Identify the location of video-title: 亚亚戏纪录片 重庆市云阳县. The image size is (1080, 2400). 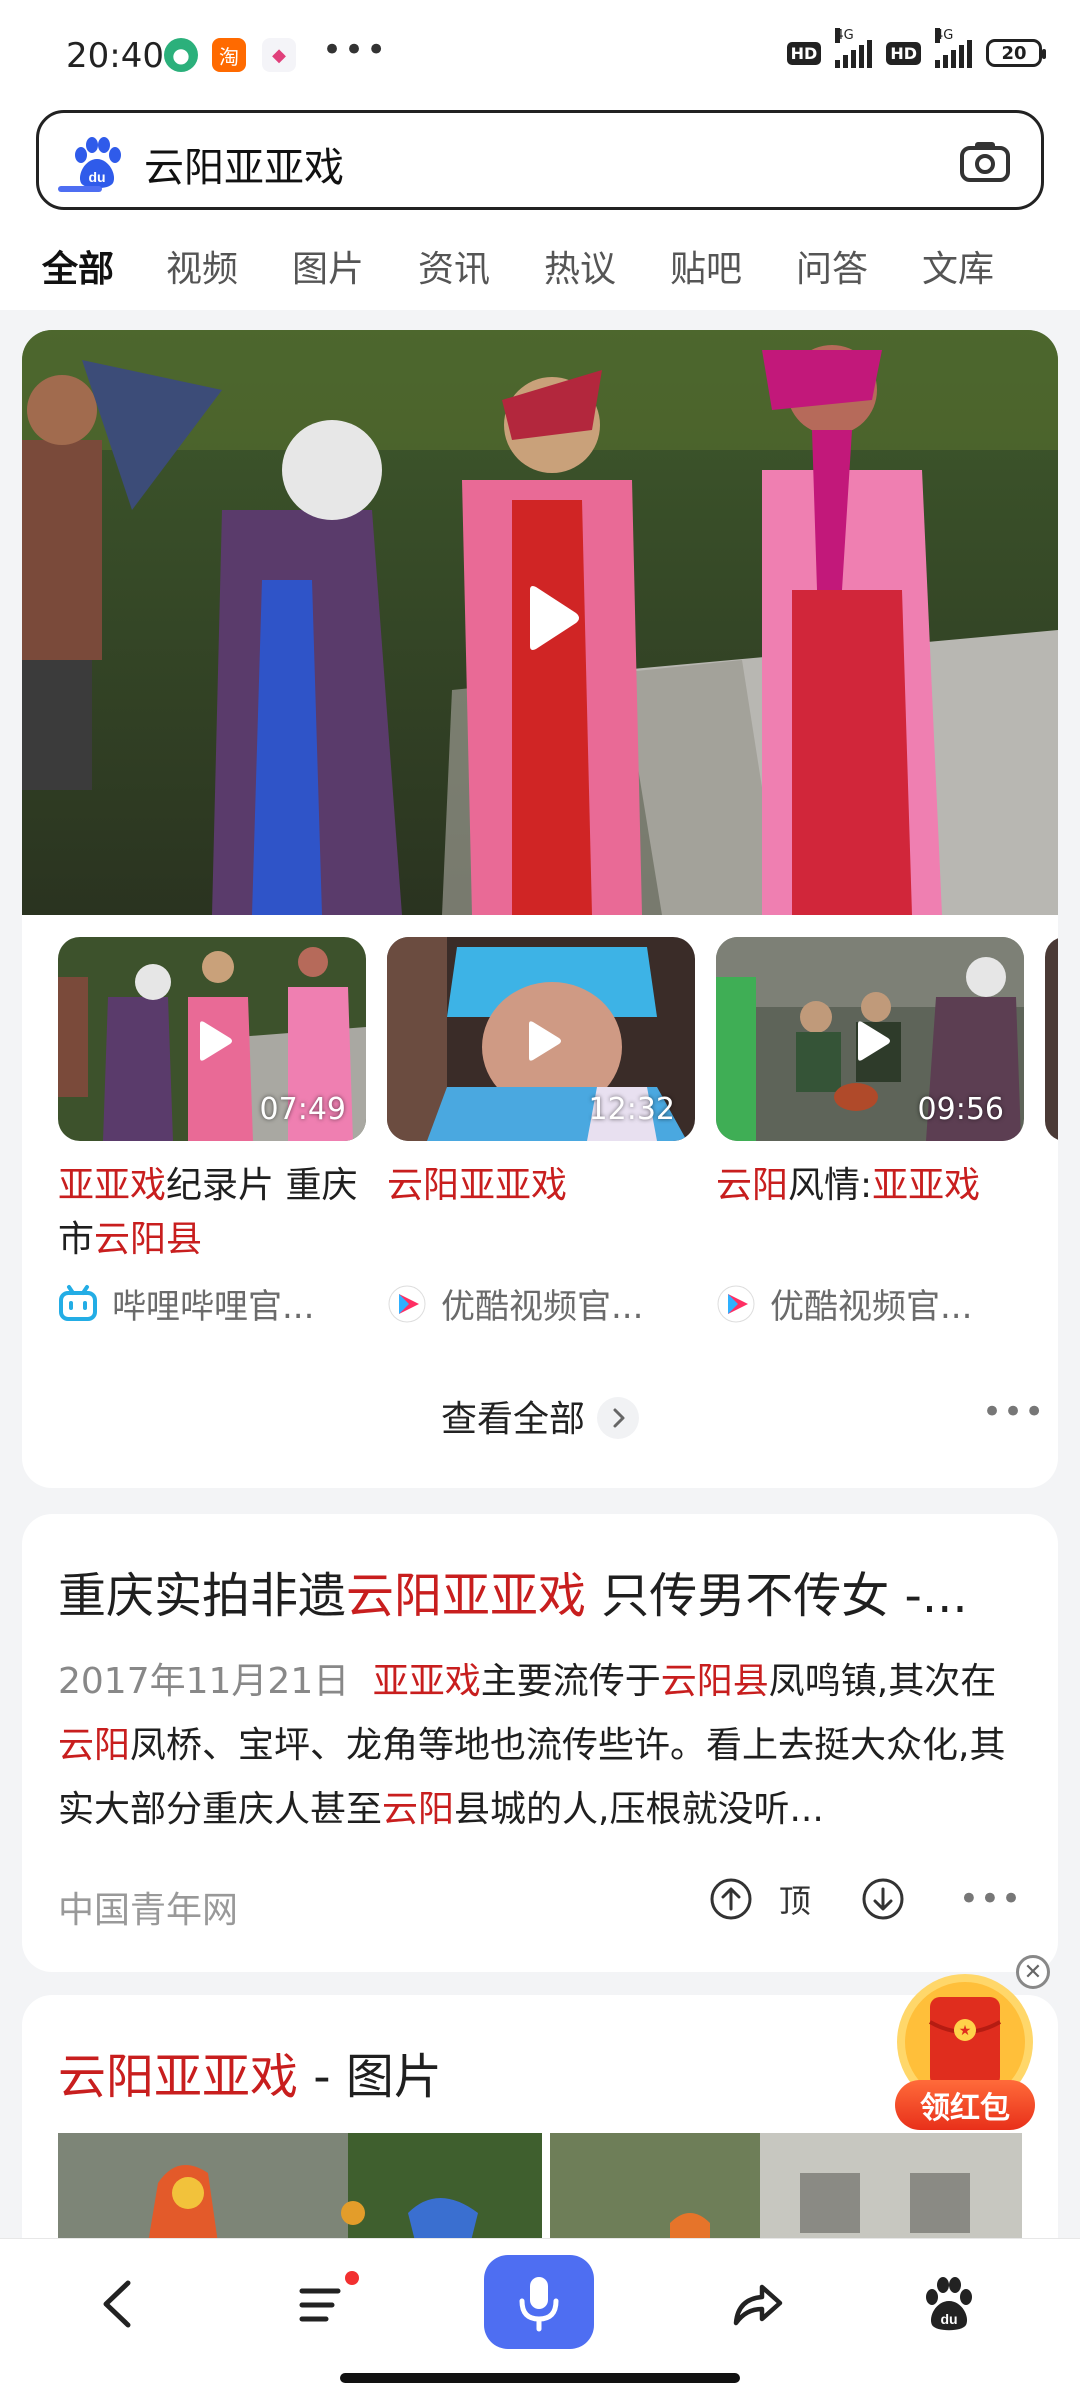
(212, 1213).